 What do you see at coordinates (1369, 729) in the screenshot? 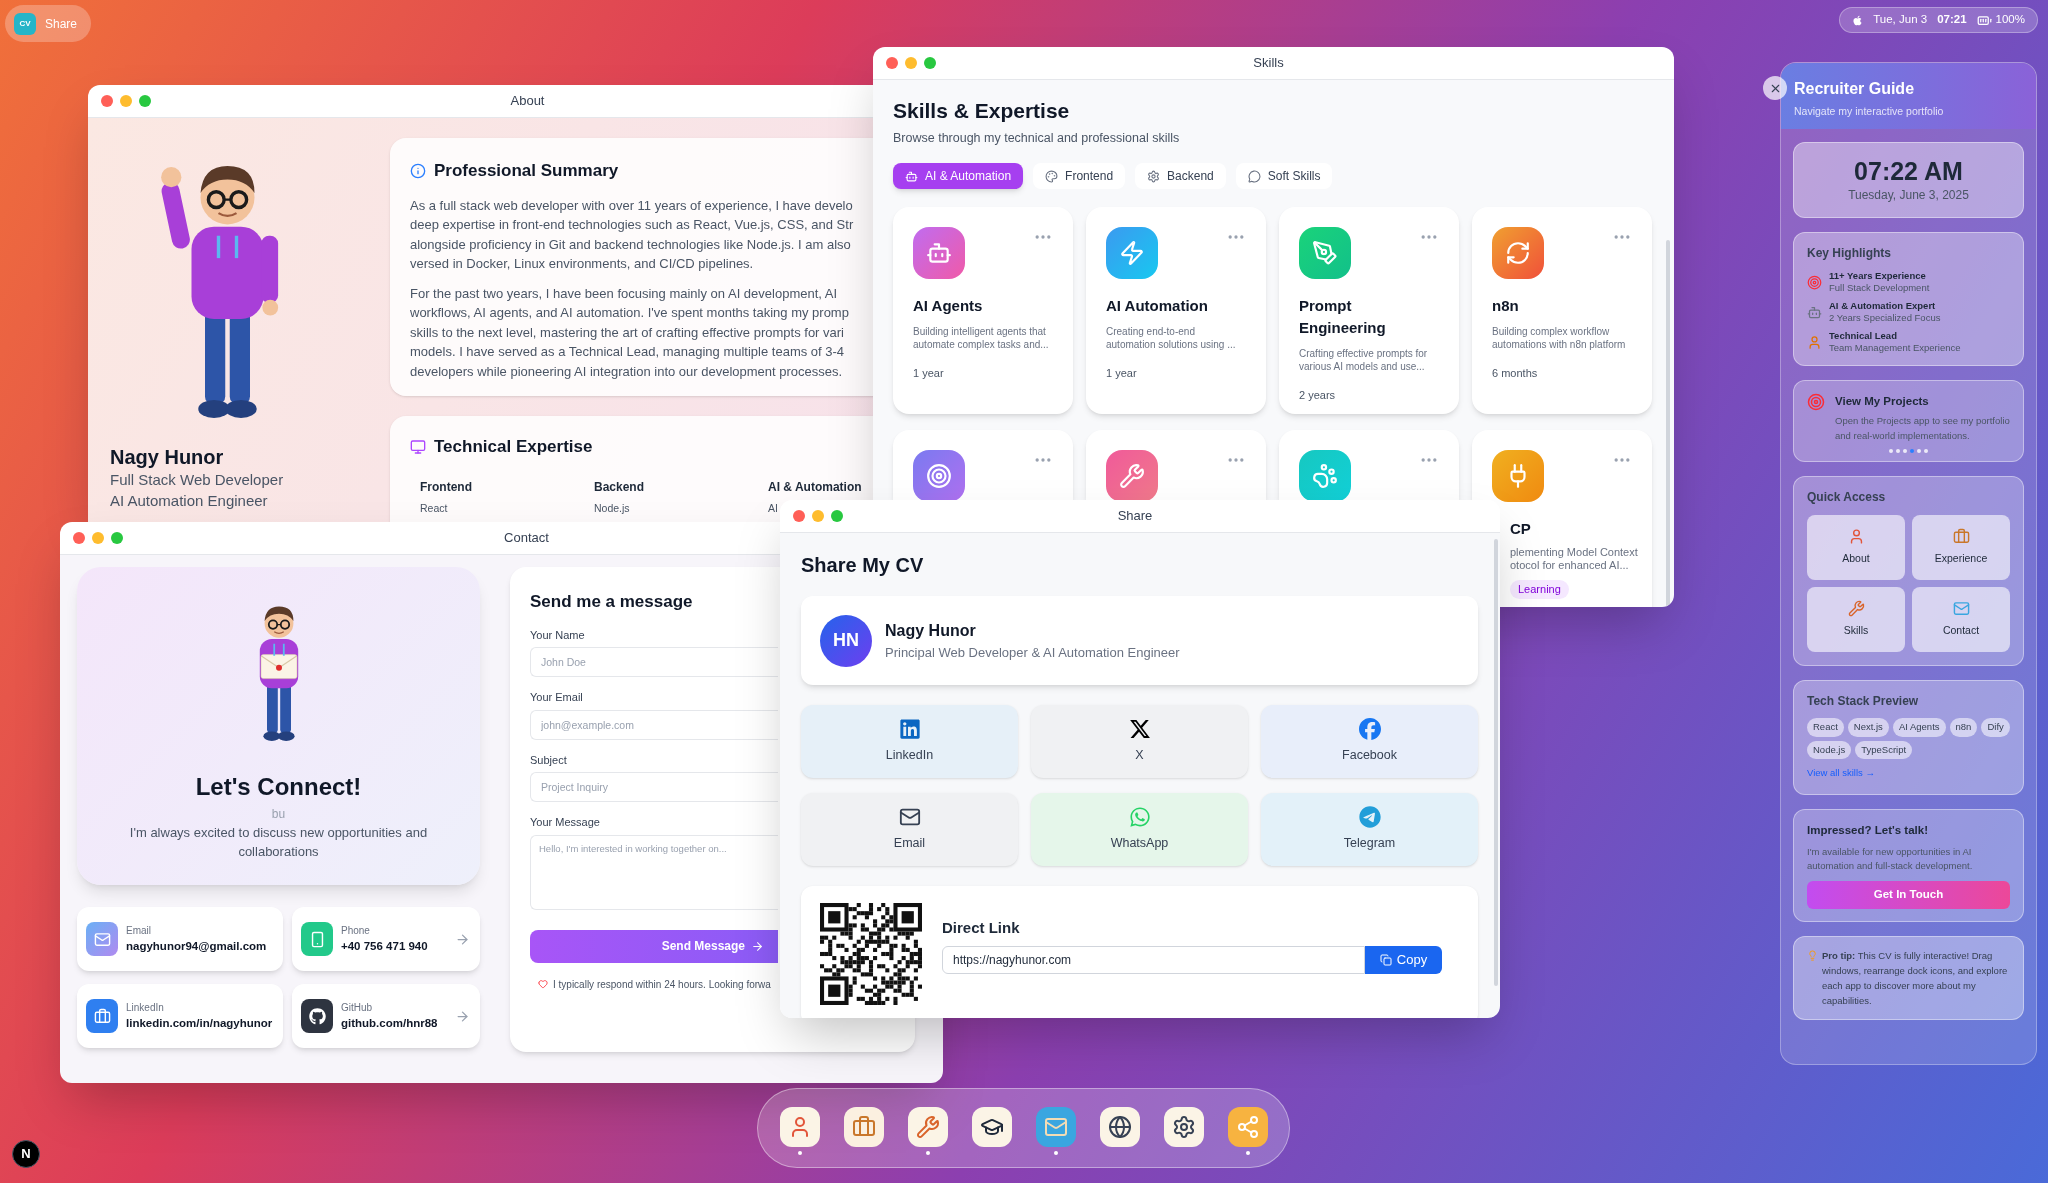
I see `facebook-icon` at bounding box center [1369, 729].